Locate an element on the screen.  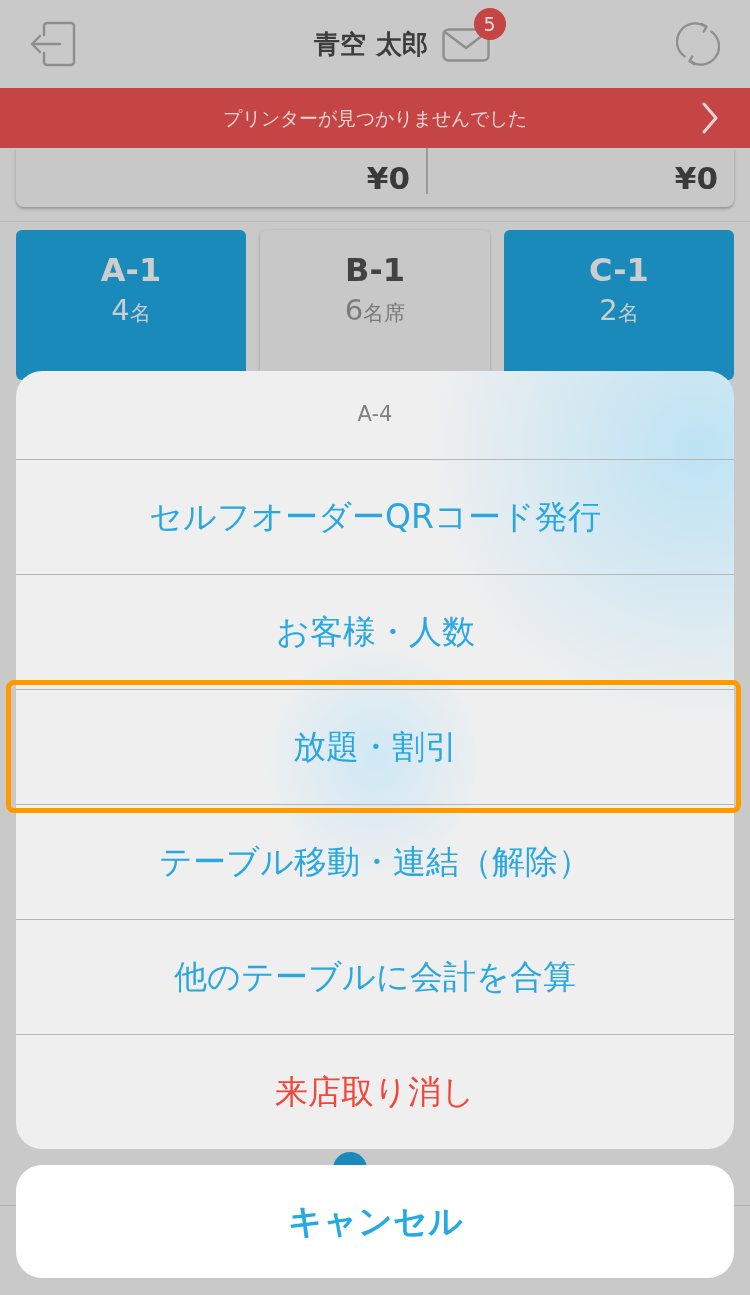
action-item: テーブル移動・連結（解除） is located at coordinates (375, 861).